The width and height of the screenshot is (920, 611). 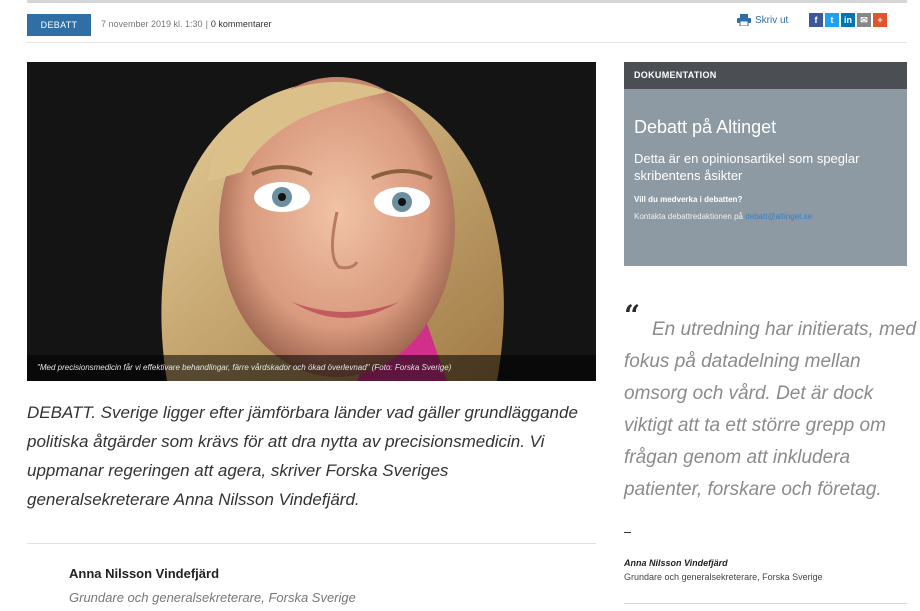 I want to click on documentation-question: Vill du medverka i debatten?, so click(x=688, y=199).